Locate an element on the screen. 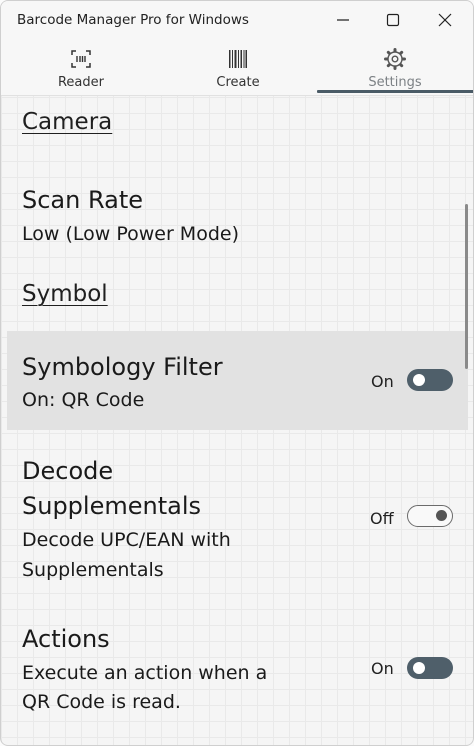 This screenshot has width=474, height=746. section-header-camera: Camera is located at coordinates (67, 122).